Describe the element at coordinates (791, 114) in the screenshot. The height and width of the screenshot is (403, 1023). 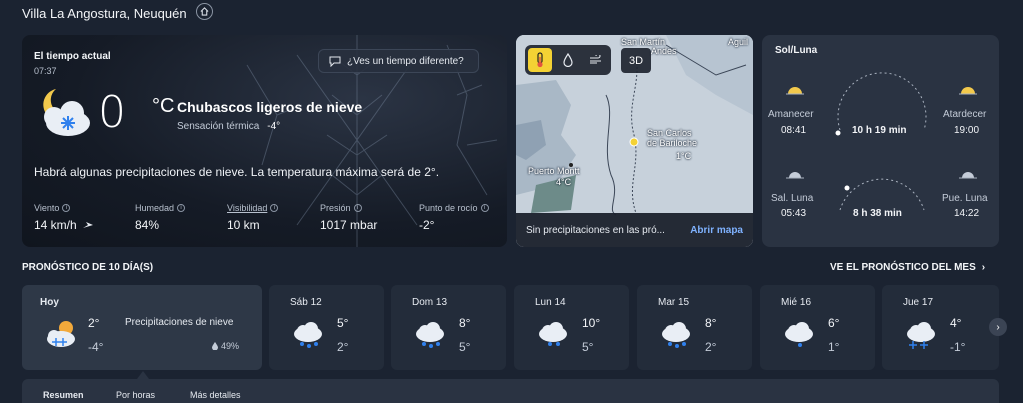
I see `sunrise-label: Amanecer` at that location.